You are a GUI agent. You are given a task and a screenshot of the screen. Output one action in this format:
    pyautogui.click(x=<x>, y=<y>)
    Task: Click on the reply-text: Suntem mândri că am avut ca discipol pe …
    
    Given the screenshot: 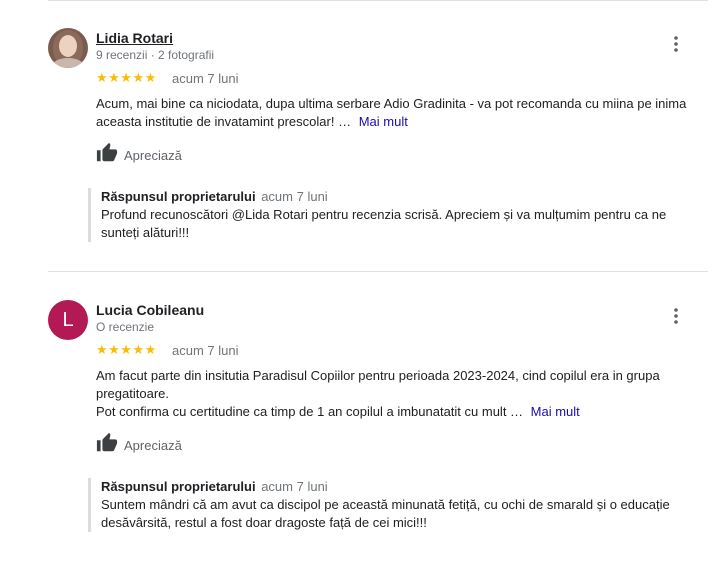 What is the action you would take?
    pyautogui.click(x=385, y=513)
    